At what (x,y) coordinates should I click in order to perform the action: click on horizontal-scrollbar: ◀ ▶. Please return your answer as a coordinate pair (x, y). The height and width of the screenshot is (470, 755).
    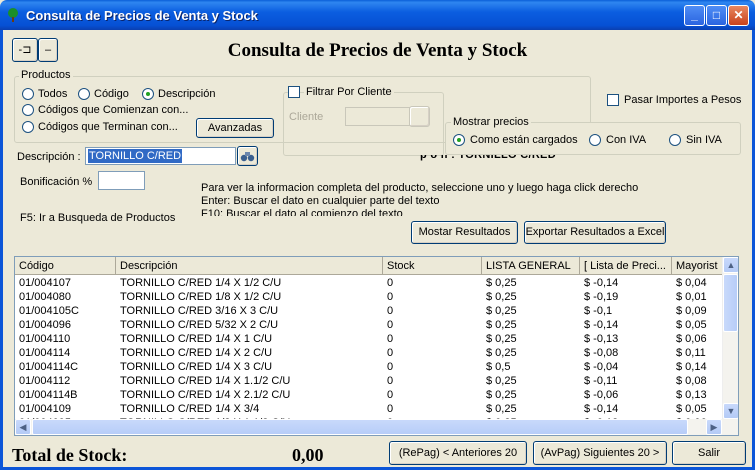
    Looking at the image, I should click on (376, 427).